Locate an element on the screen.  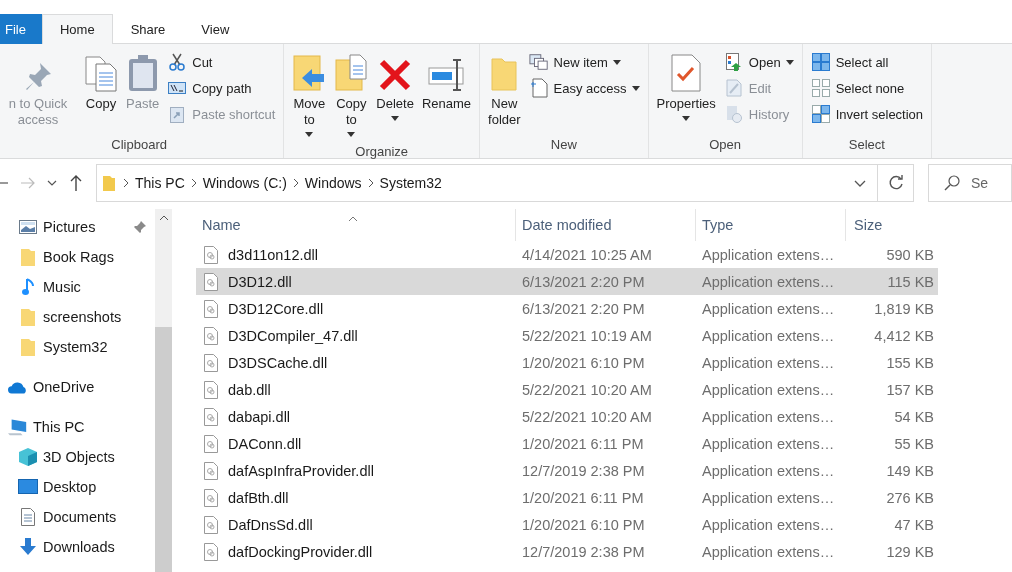
ribbon-button: Select all is located at coordinates (867, 62).